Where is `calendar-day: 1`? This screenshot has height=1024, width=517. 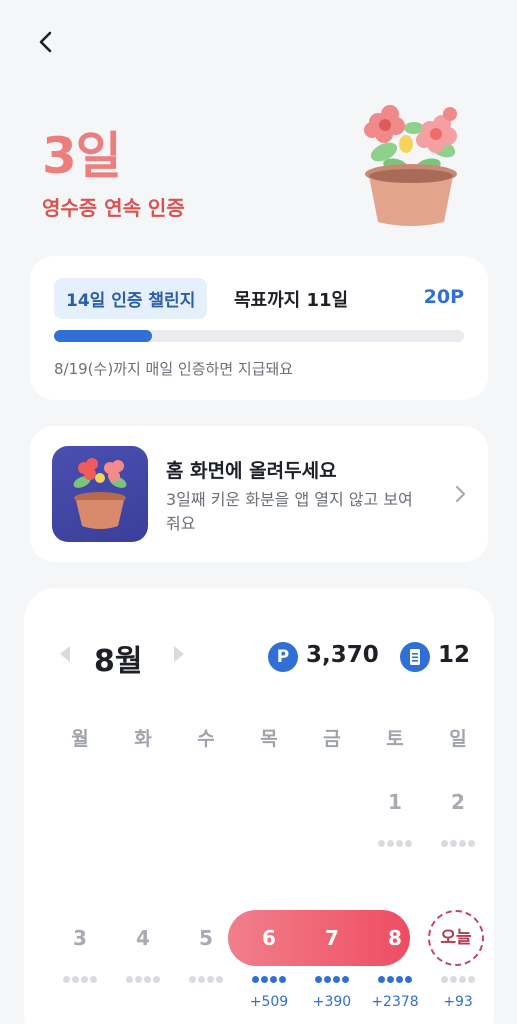 calendar-day: 1 is located at coordinates (395, 802).